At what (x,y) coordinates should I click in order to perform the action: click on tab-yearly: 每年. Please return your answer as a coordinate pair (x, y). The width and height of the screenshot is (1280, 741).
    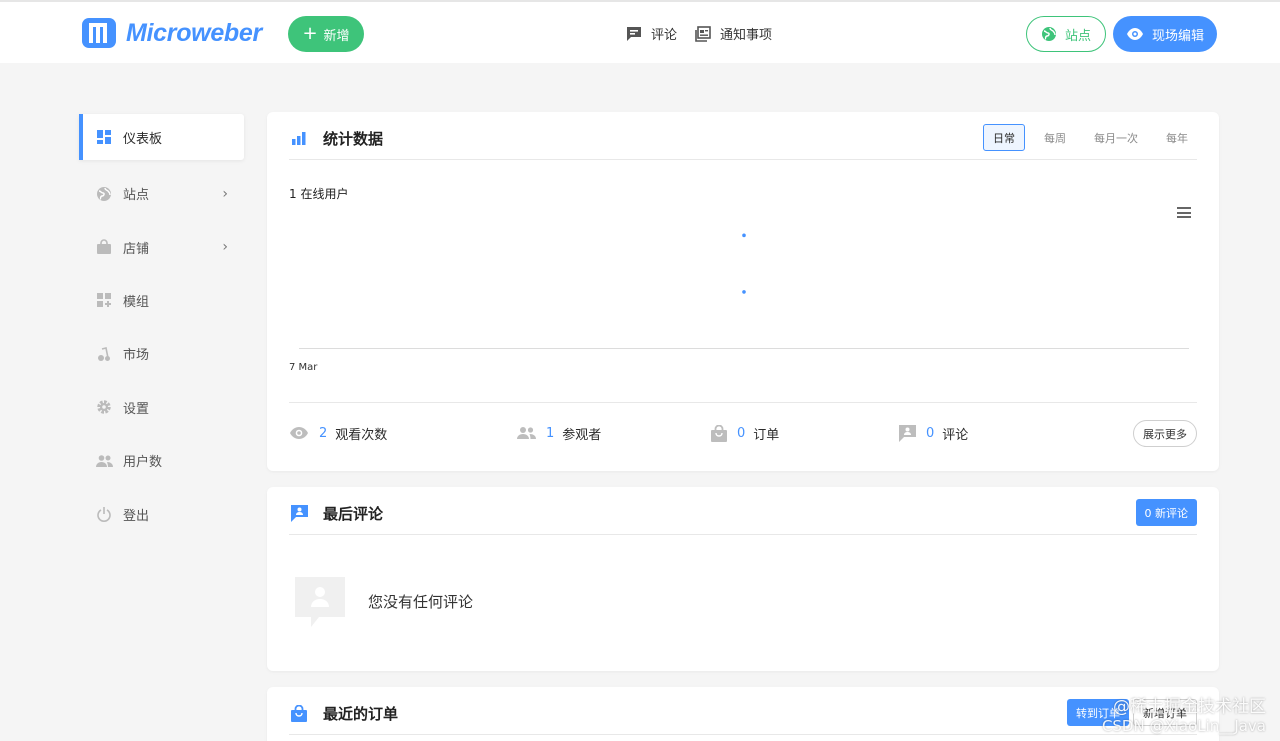
    Looking at the image, I should click on (1177, 137).